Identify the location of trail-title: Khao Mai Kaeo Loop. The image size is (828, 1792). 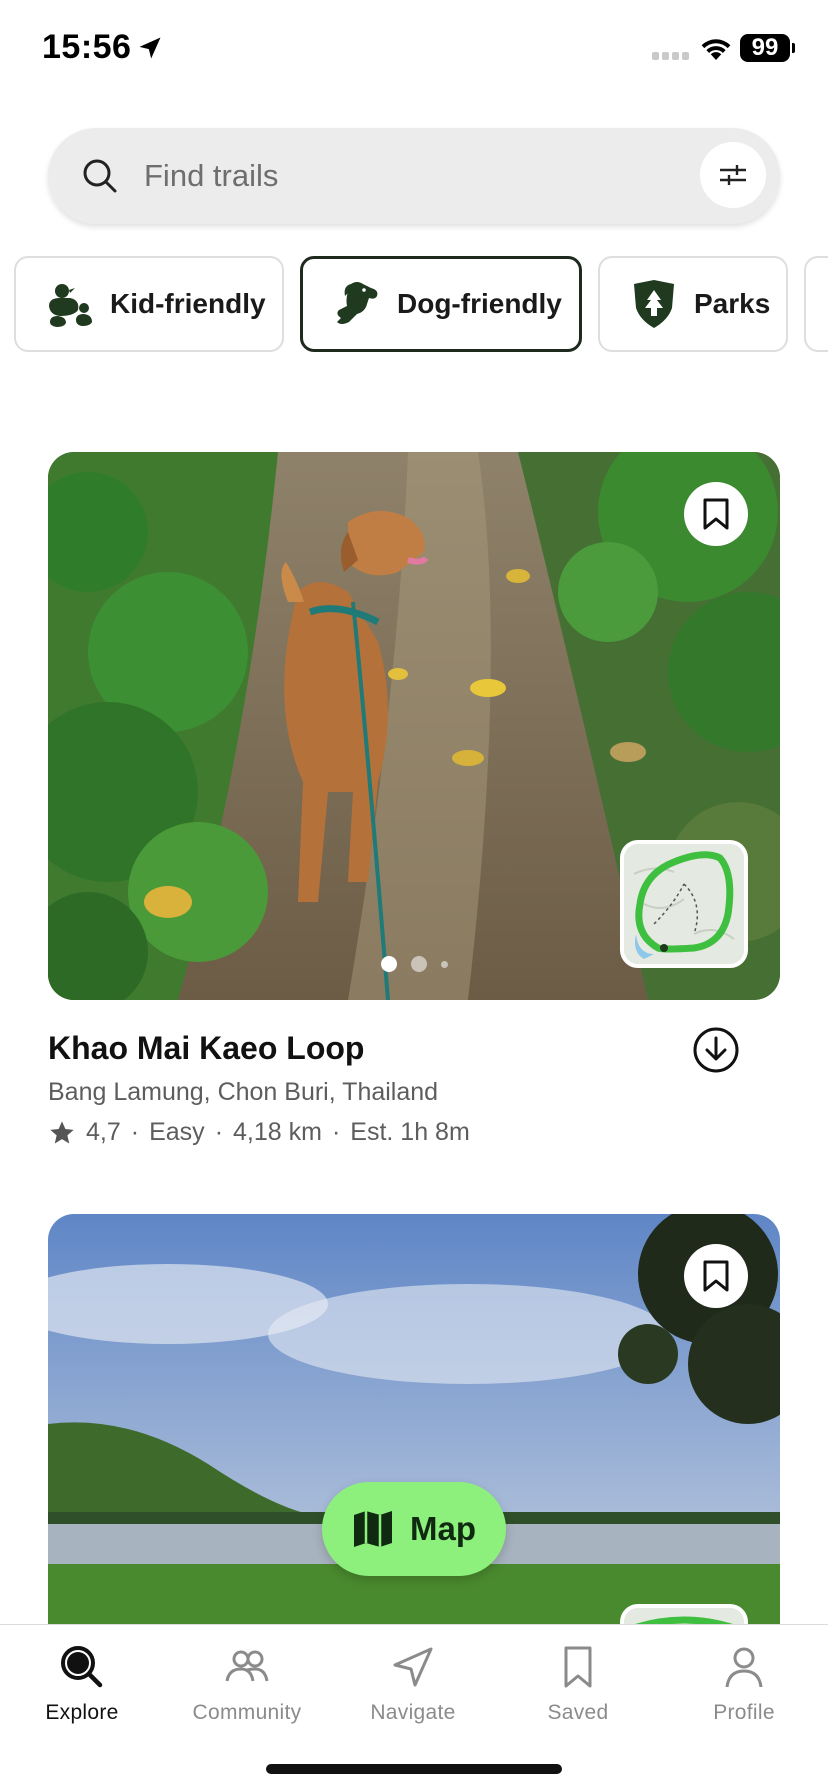
(206, 1048).